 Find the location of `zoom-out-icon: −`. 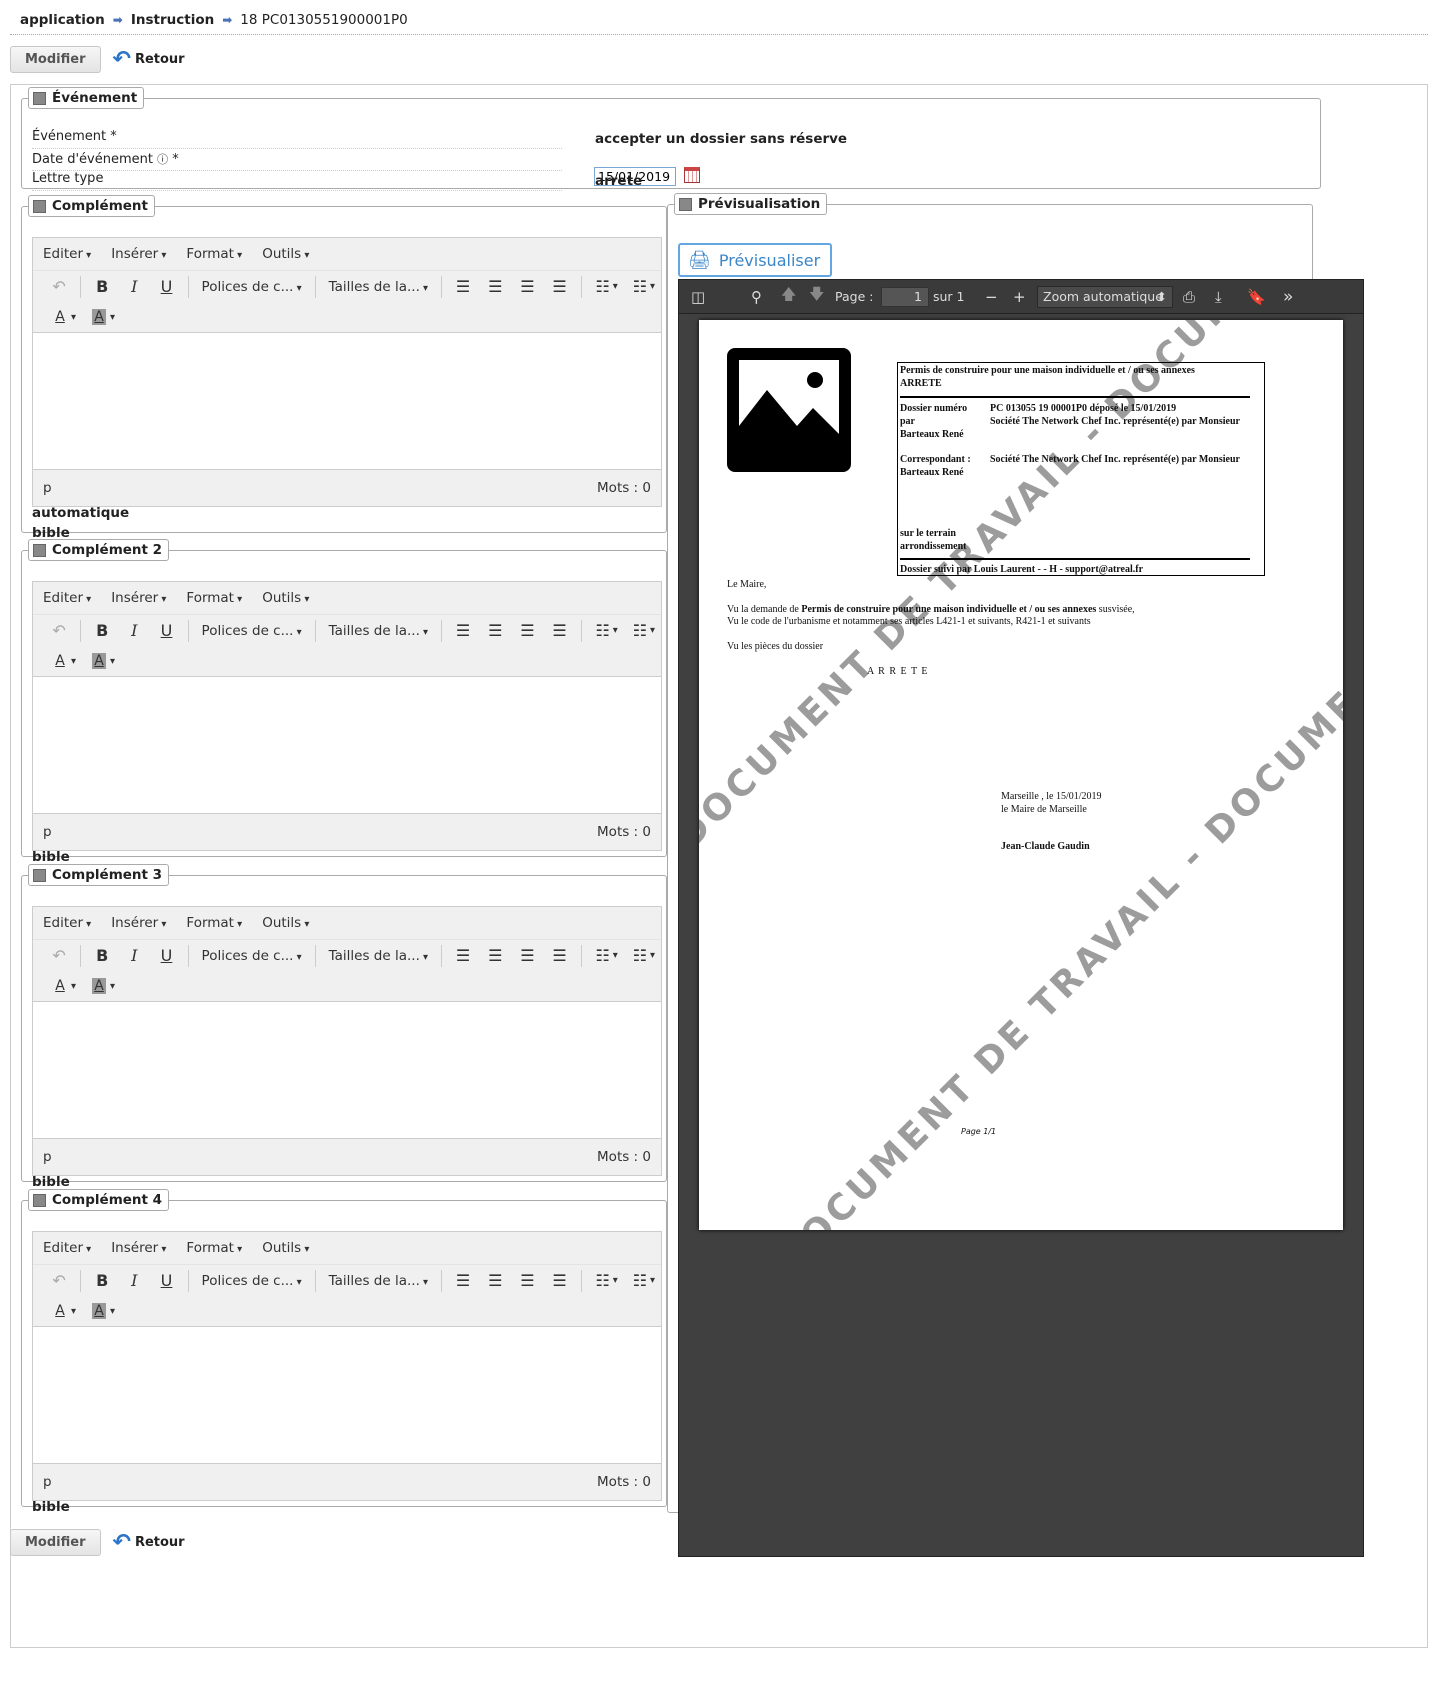

zoom-out-icon: − is located at coordinates (991, 297).